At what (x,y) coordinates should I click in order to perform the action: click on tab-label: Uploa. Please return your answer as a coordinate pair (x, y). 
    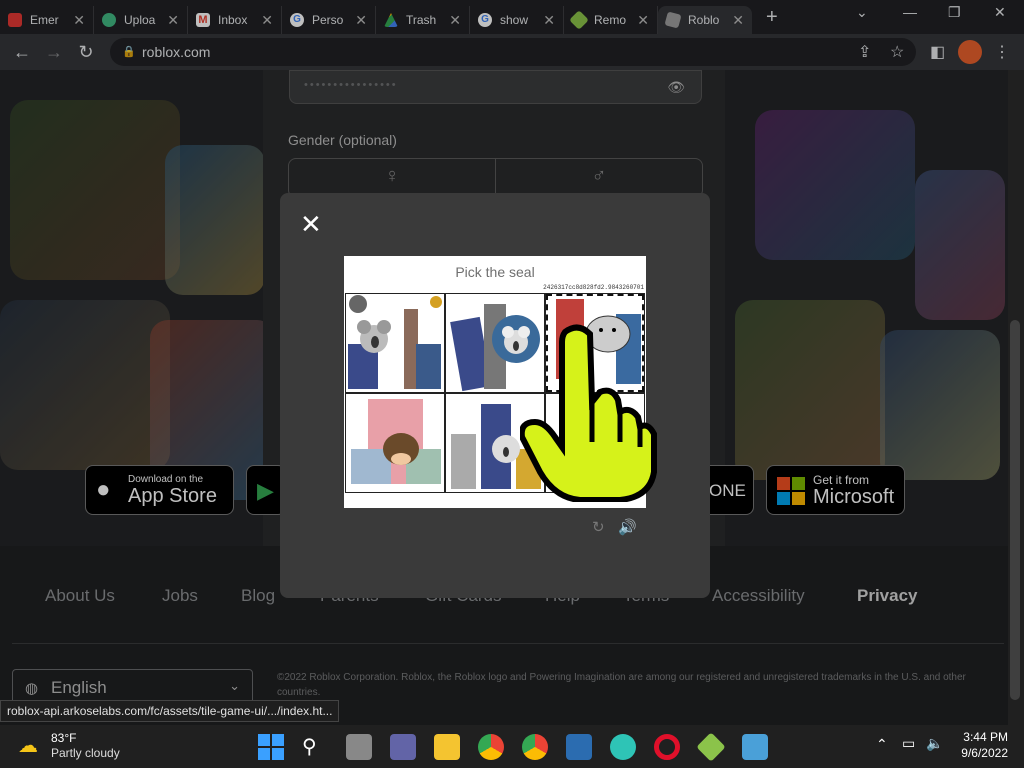
    Looking at the image, I should click on (140, 20).